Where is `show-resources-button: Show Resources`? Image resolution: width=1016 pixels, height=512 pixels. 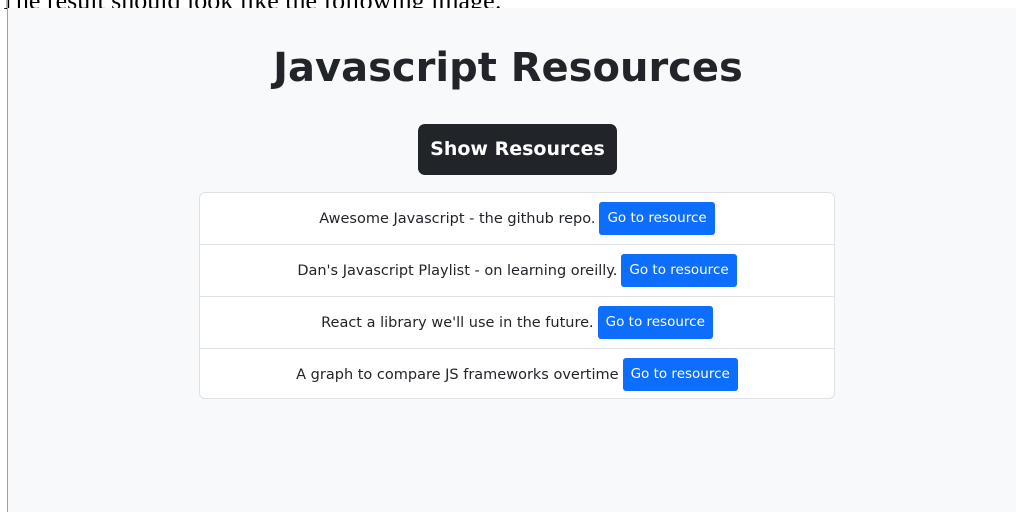 show-resources-button: Show Resources is located at coordinates (517, 149).